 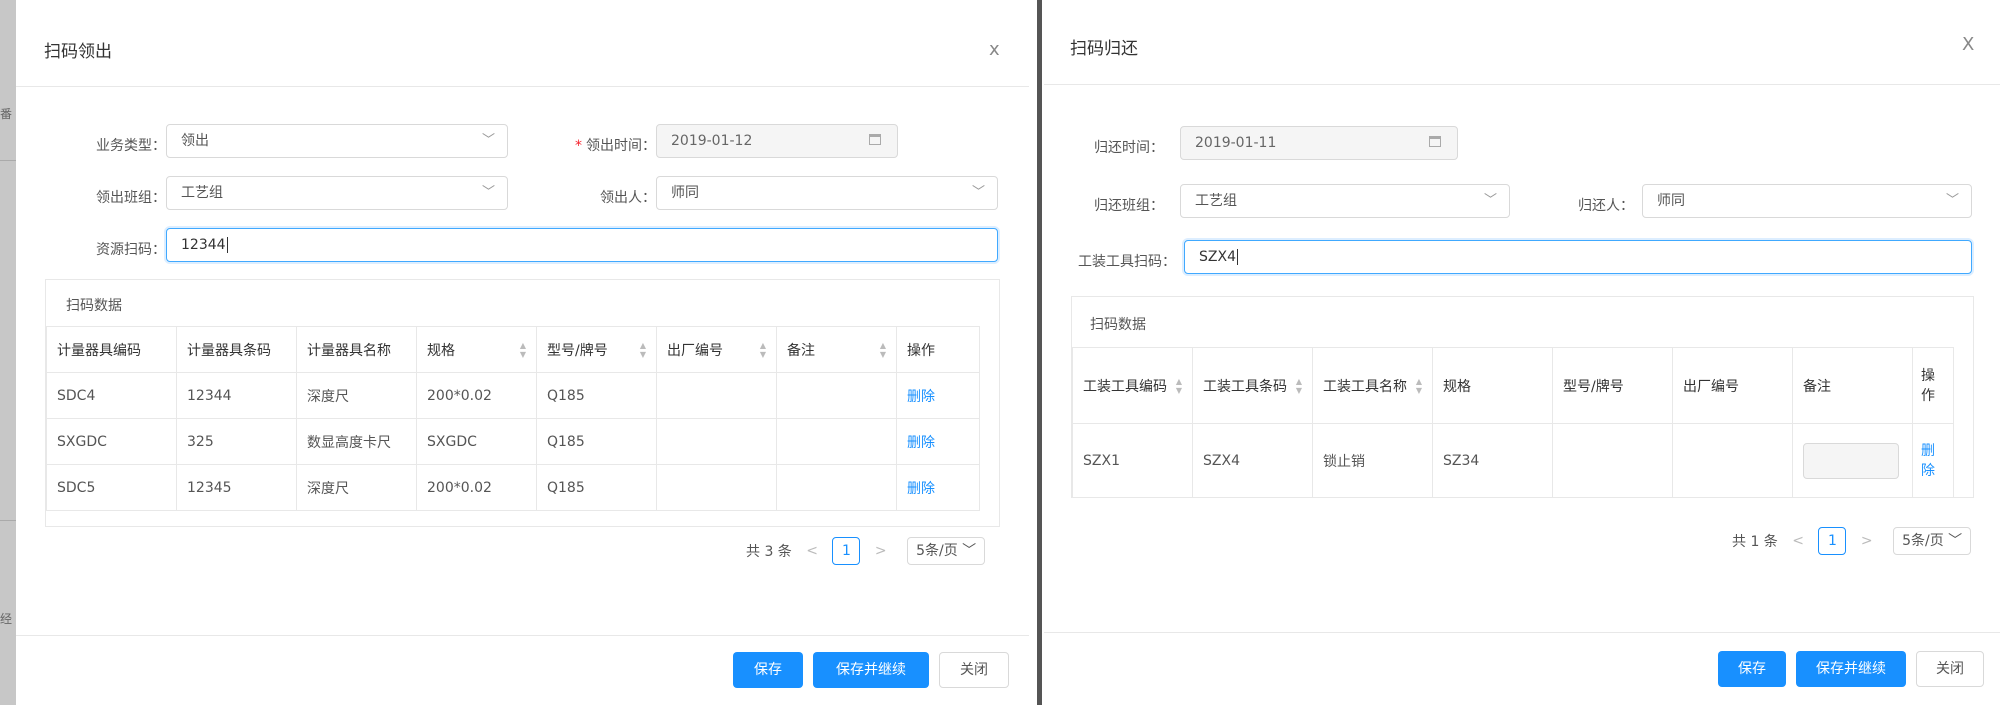 What do you see at coordinates (203, 245) in the screenshot?
I see `scan-input-value: 12344` at bounding box center [203, 245].